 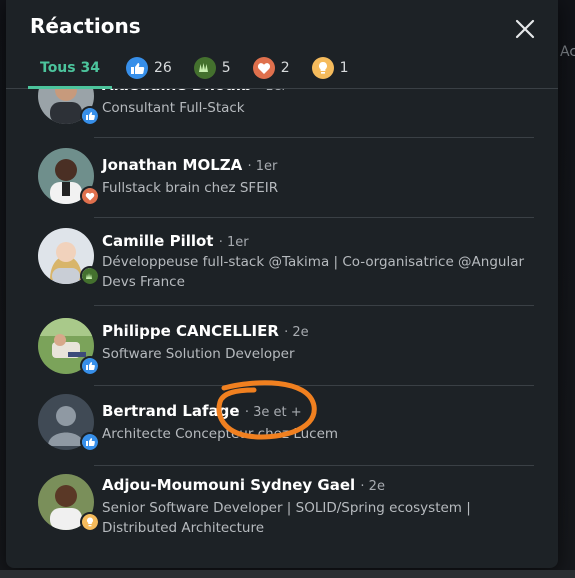 What do you see at coordinates (172, 165) in the screenshot?
I see `person-name: Jonathan MOLZA` at bounding box center [172, 165].